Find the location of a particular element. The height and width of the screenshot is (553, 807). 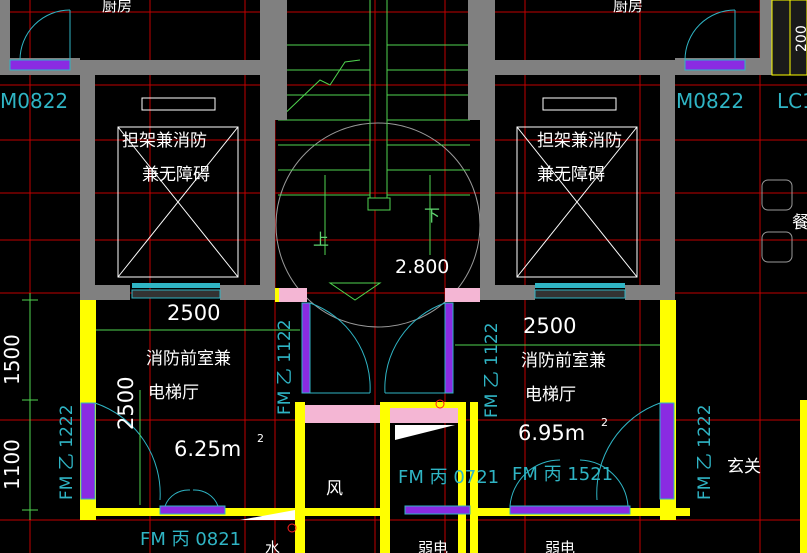

area-left-superscript: 2 is located at coordinates (260, 438).